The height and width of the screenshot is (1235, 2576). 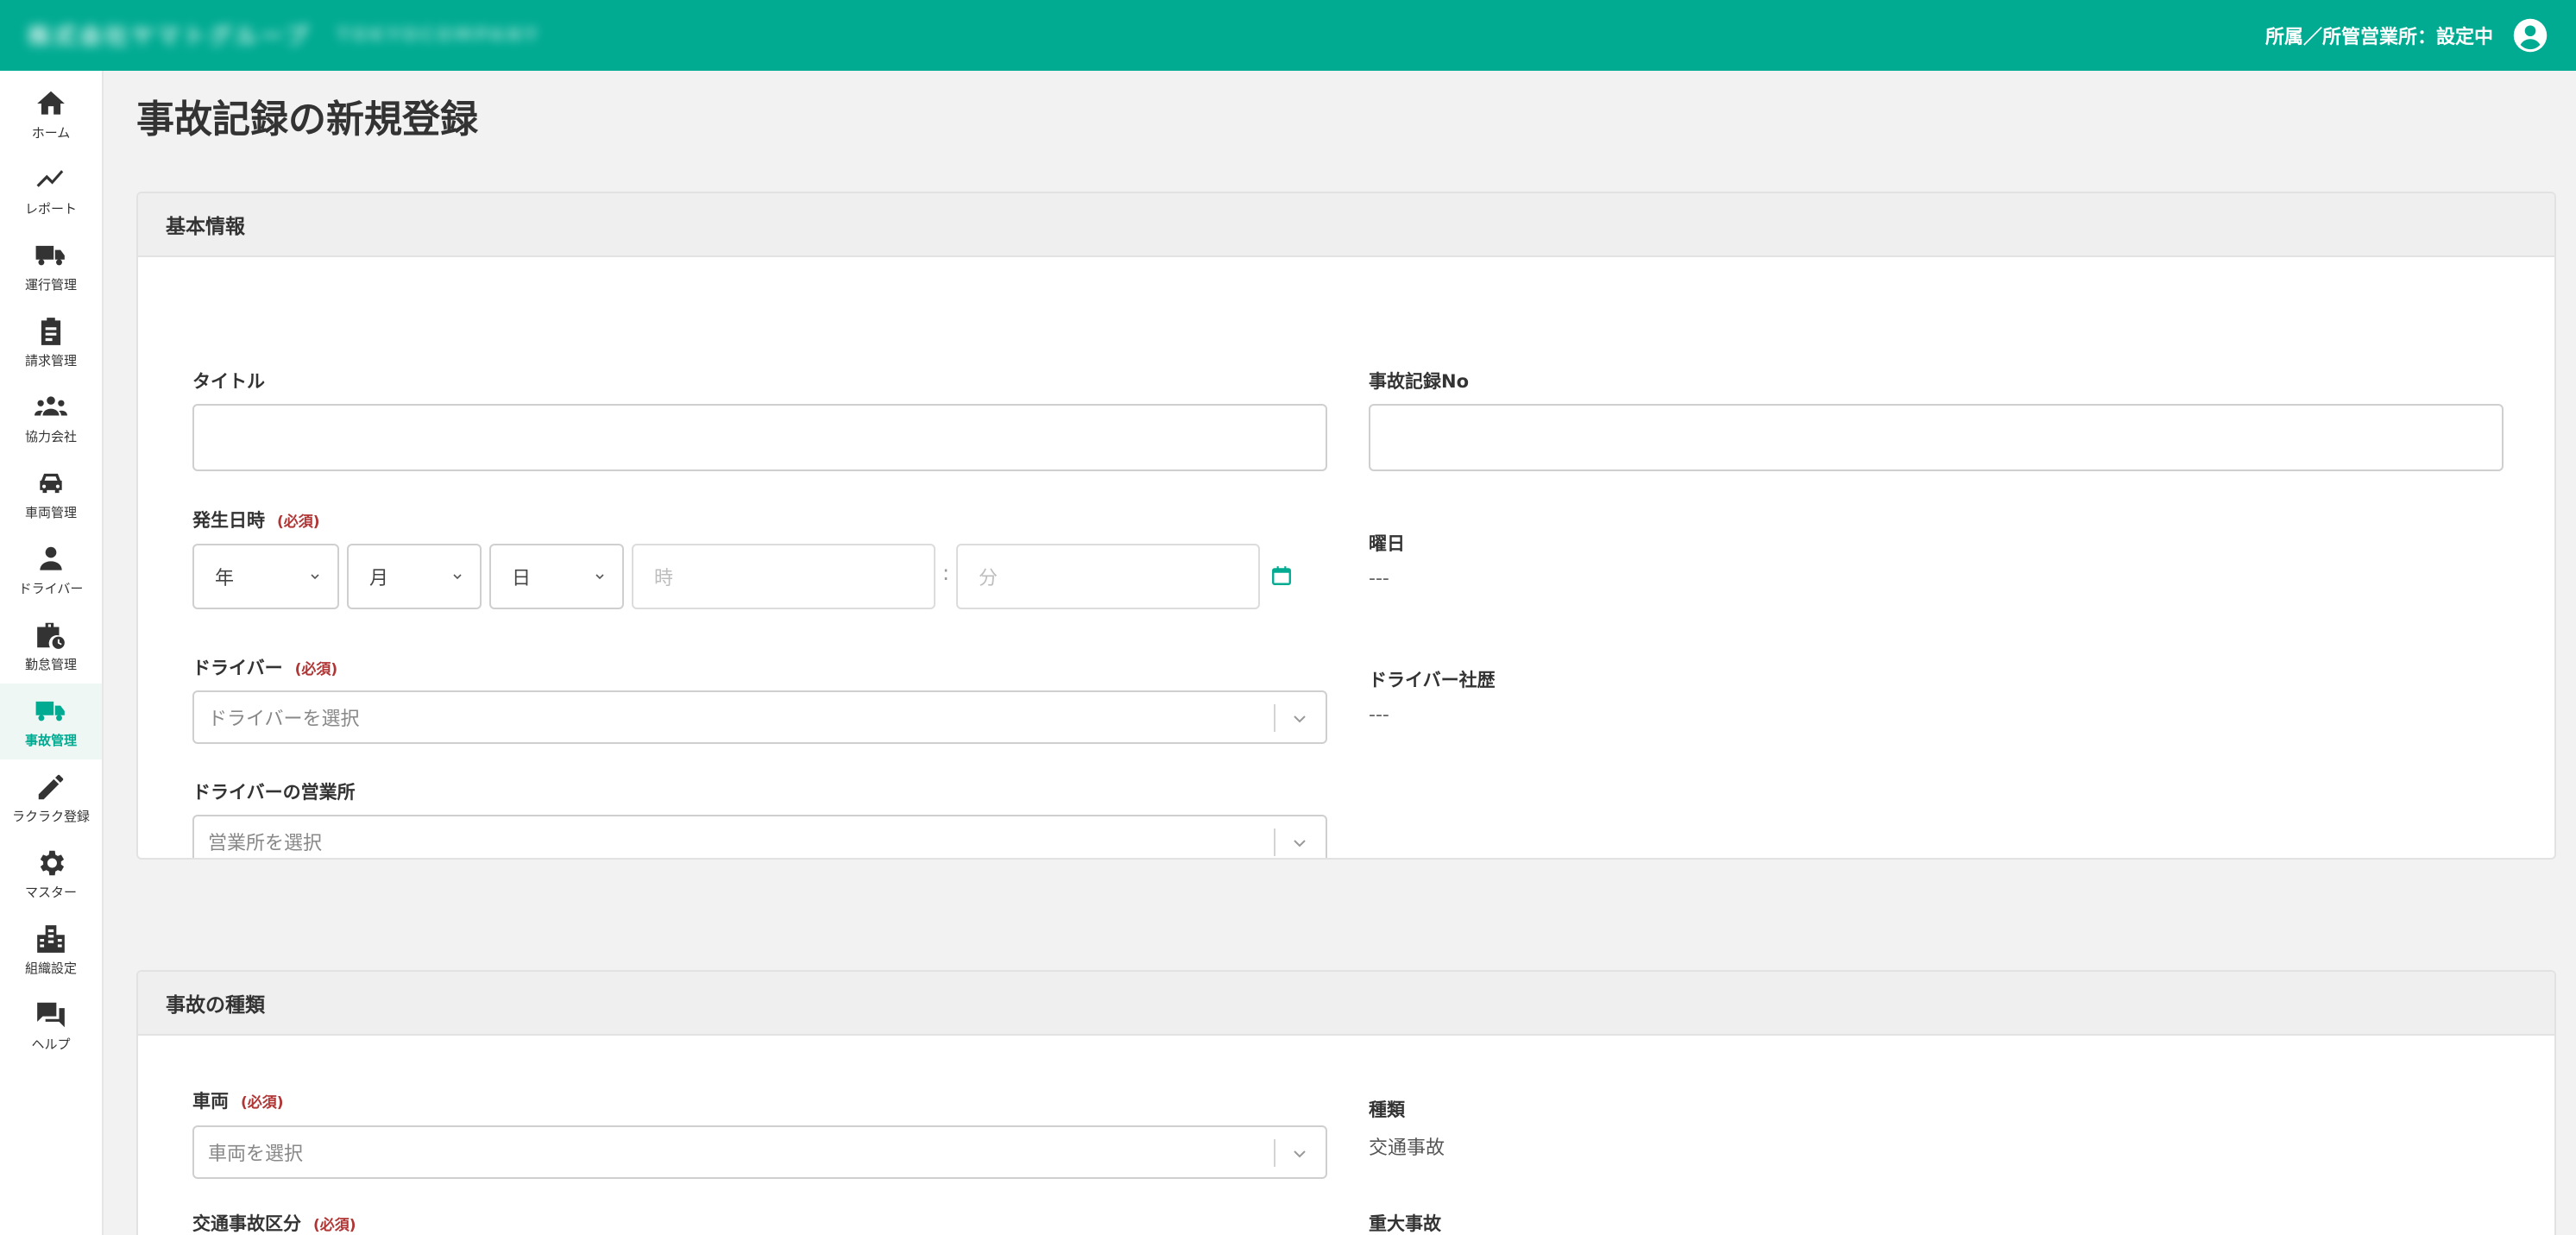 What do you see at coordinates (51, 436) in the screenshot?
I see `sidebar-item-label: 協力会社` at bounding box center [51, 436].